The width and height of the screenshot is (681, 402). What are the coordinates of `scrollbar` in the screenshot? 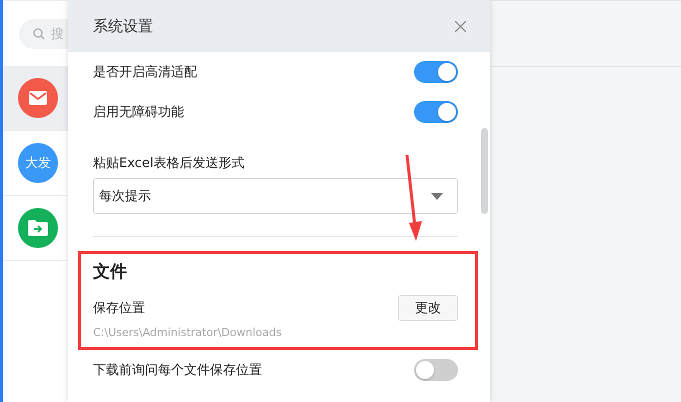 It's located at (484, 171).